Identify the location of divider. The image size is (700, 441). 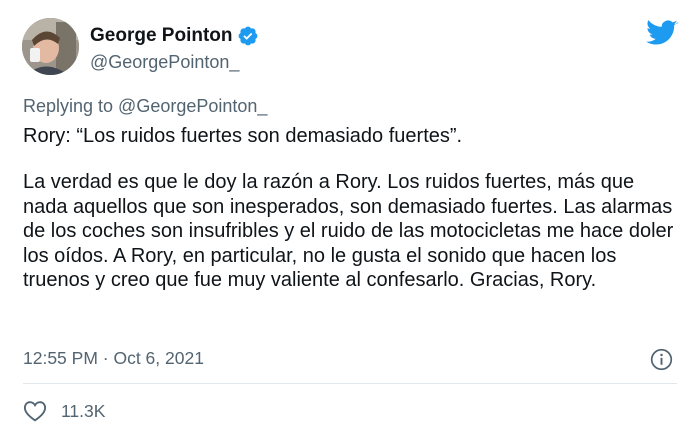
(350, 383).